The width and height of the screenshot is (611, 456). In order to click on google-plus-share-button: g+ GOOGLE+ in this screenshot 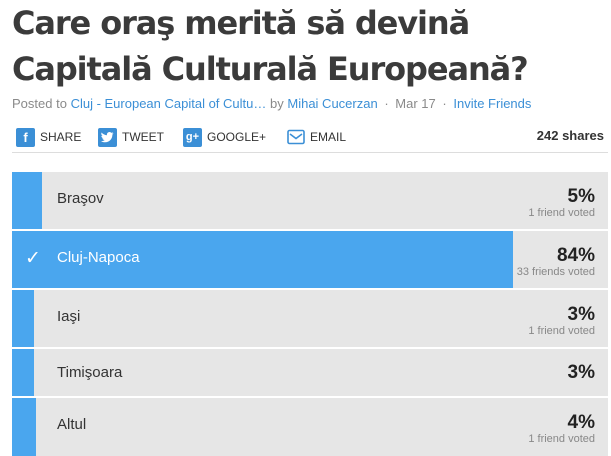, I will do `click(224, 137)`.